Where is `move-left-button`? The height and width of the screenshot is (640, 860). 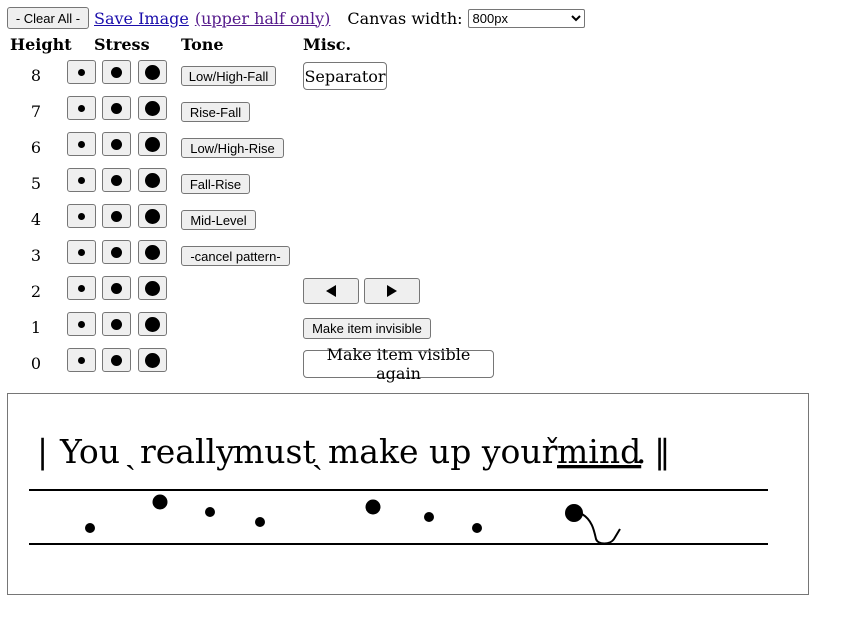 move-left-button is located at coordinates (331, 291).